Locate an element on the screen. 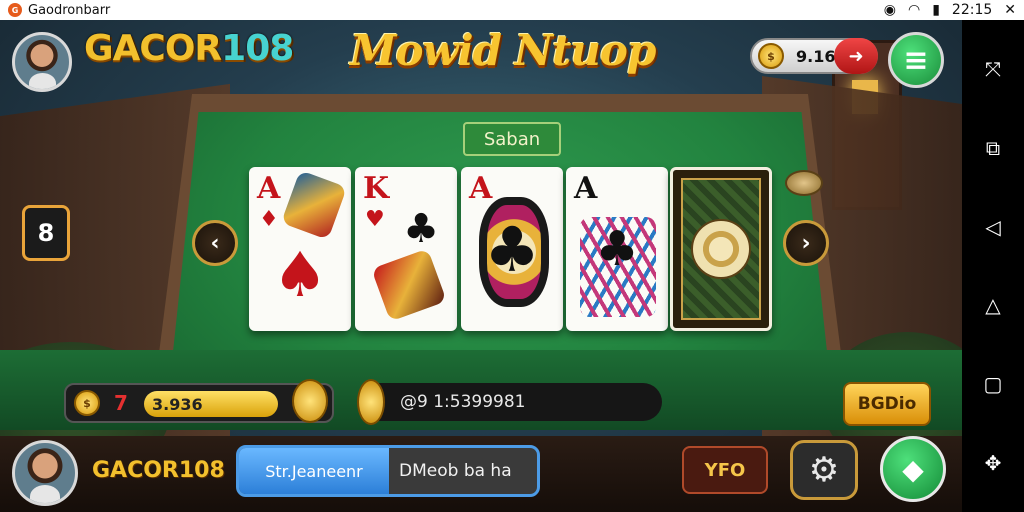  app-icon: G is located at coordinates (15, 10).